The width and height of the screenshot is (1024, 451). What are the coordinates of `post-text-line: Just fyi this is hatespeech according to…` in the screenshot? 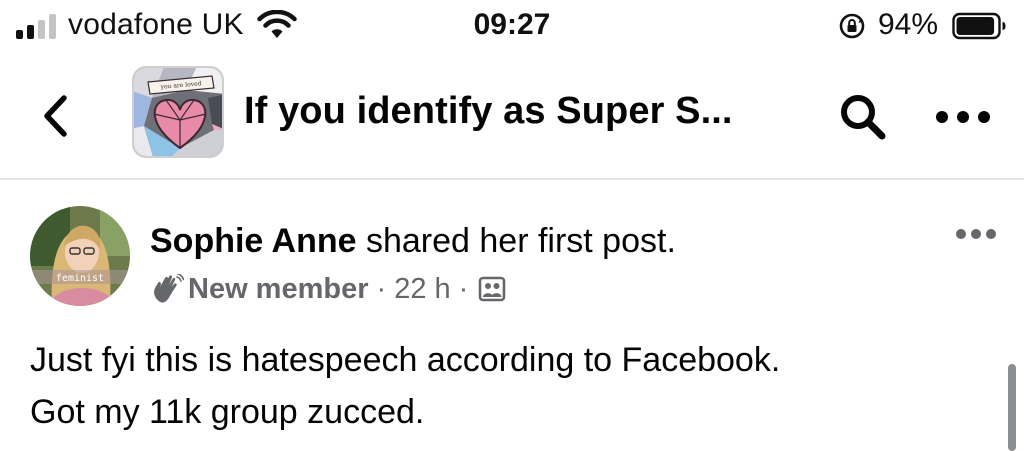 It's located at (405, 360).